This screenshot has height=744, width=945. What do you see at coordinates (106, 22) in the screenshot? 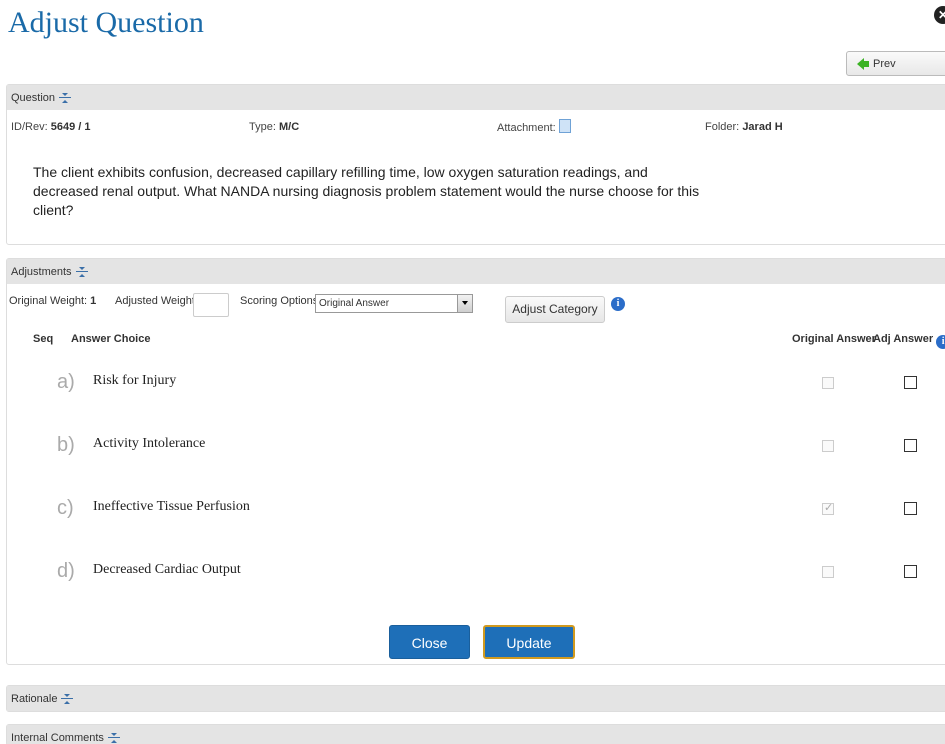
I see `page-title: Adjust Question` at bounding box center [106, 22].